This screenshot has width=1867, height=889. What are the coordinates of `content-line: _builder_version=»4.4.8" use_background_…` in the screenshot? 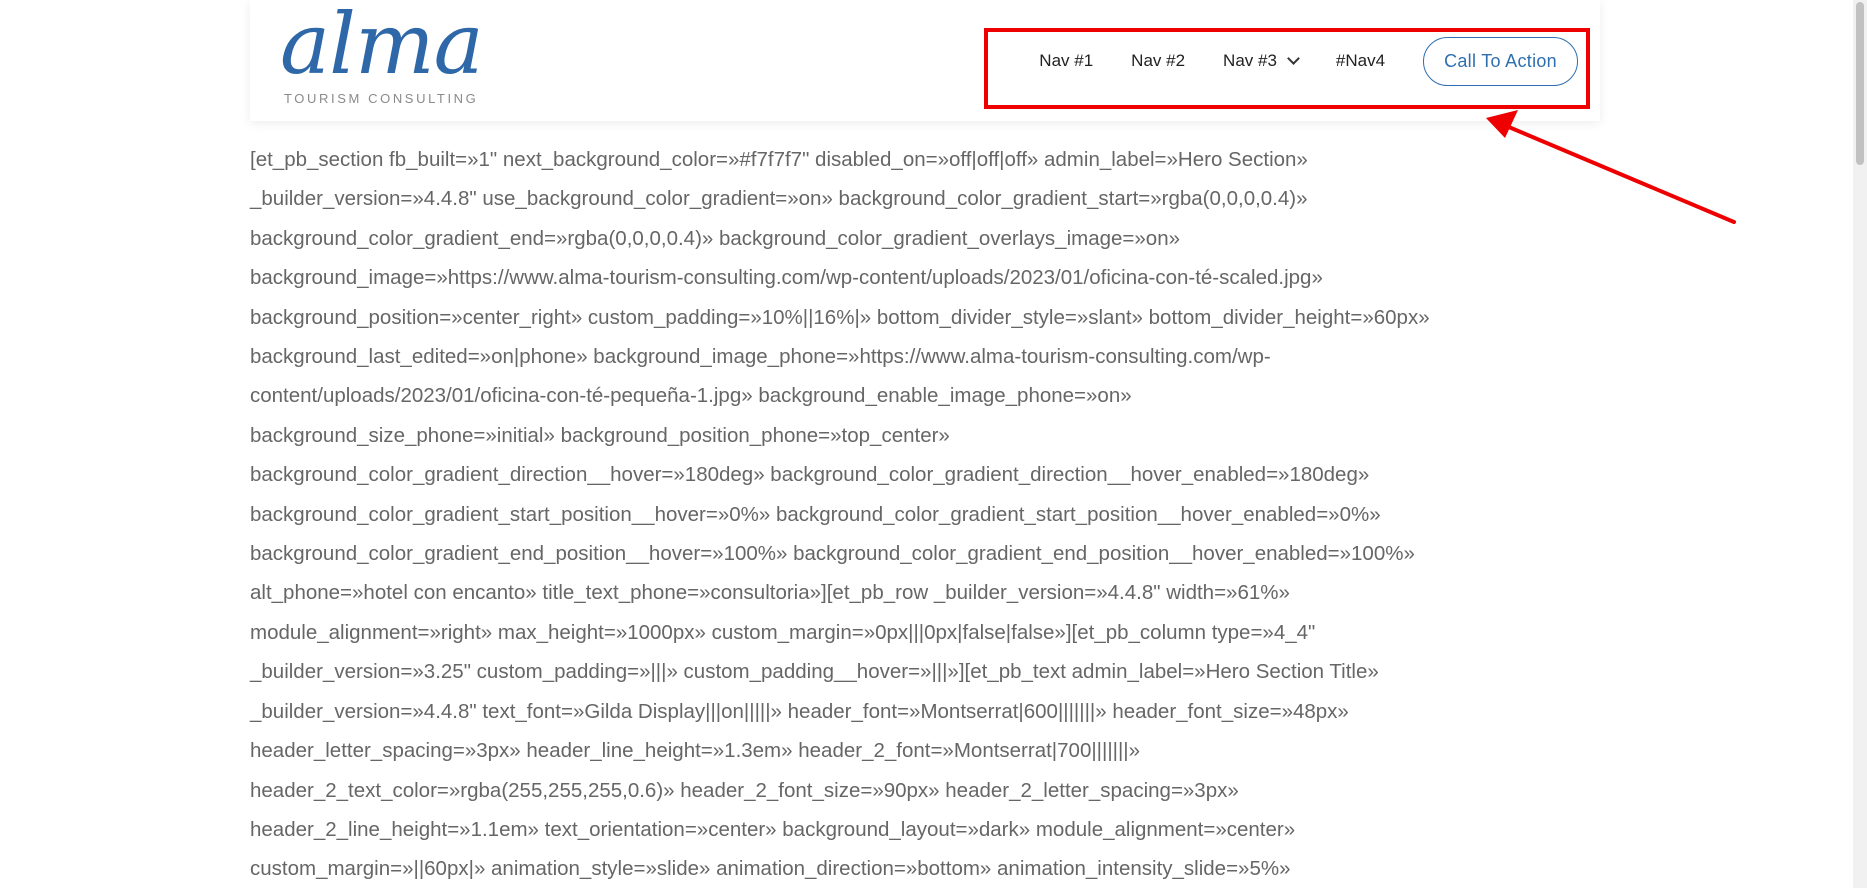 It's located at (779, 199).